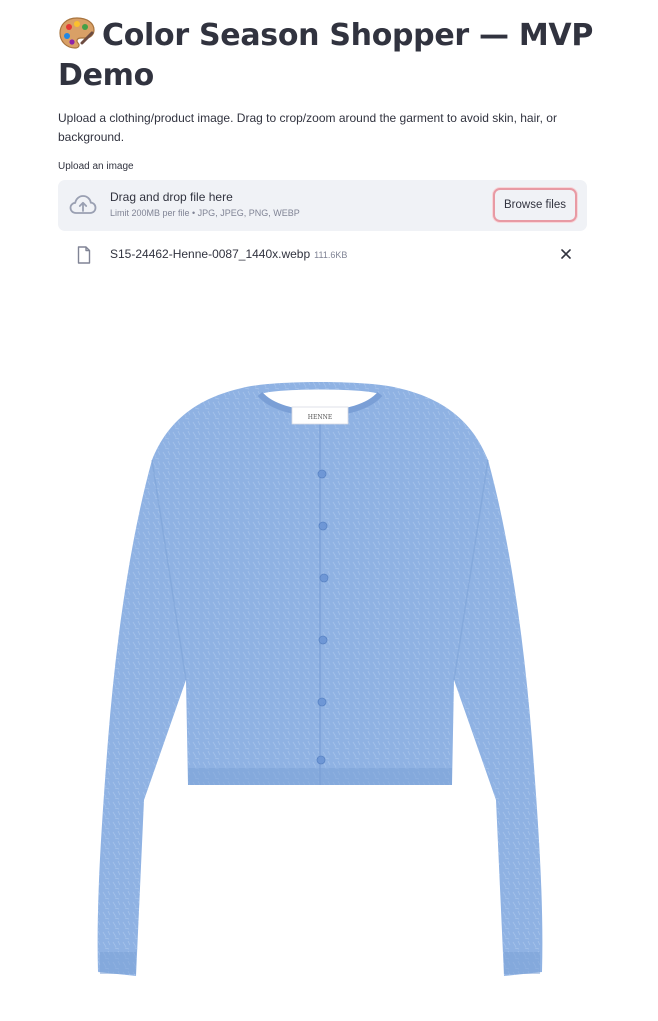 The height and width of the screenshot is (1021, 658). Describe the element at coordinates (171, 197) in the screenshot. I see `dropzone-instructions: Drag and drop file here` at that location.